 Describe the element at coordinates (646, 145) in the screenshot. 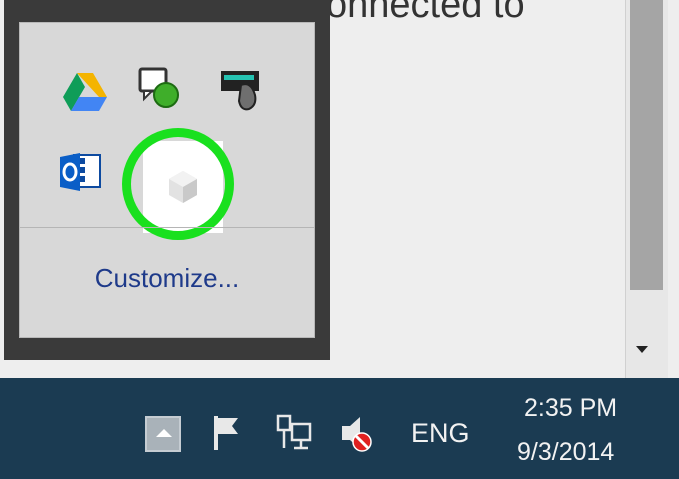

I see `scrollbar-thumb` at that location.